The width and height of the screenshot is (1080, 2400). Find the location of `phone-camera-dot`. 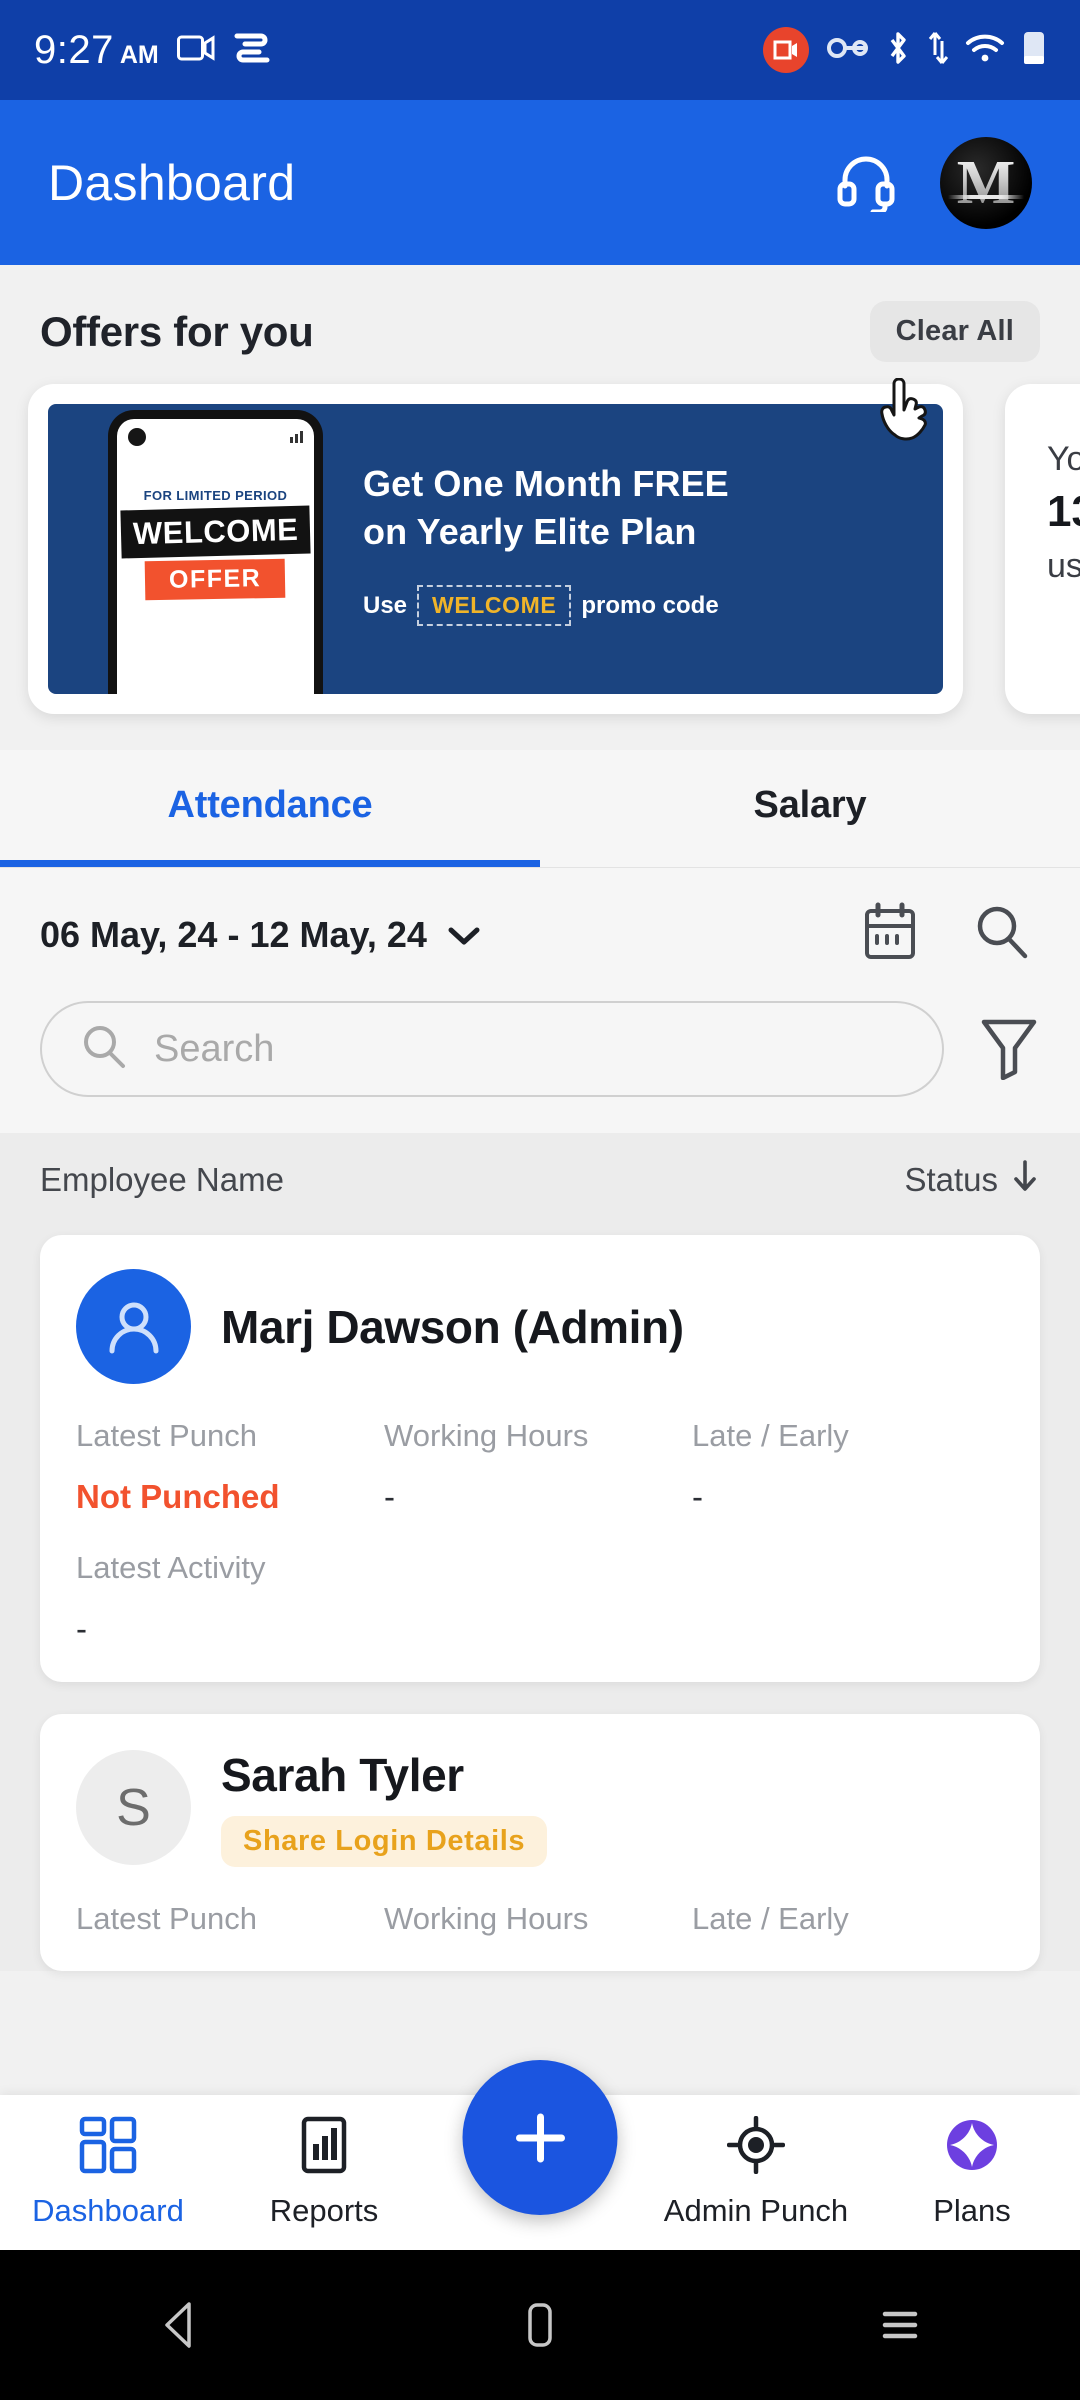

phone-camera-dot is located at coordinates (137, 437).